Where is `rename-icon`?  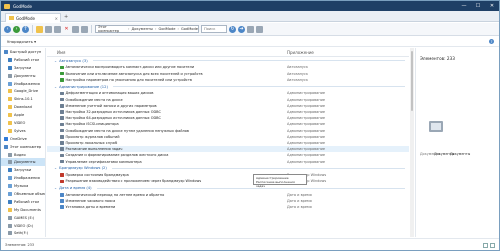
rename-icon is located at coordinates (75, 29).